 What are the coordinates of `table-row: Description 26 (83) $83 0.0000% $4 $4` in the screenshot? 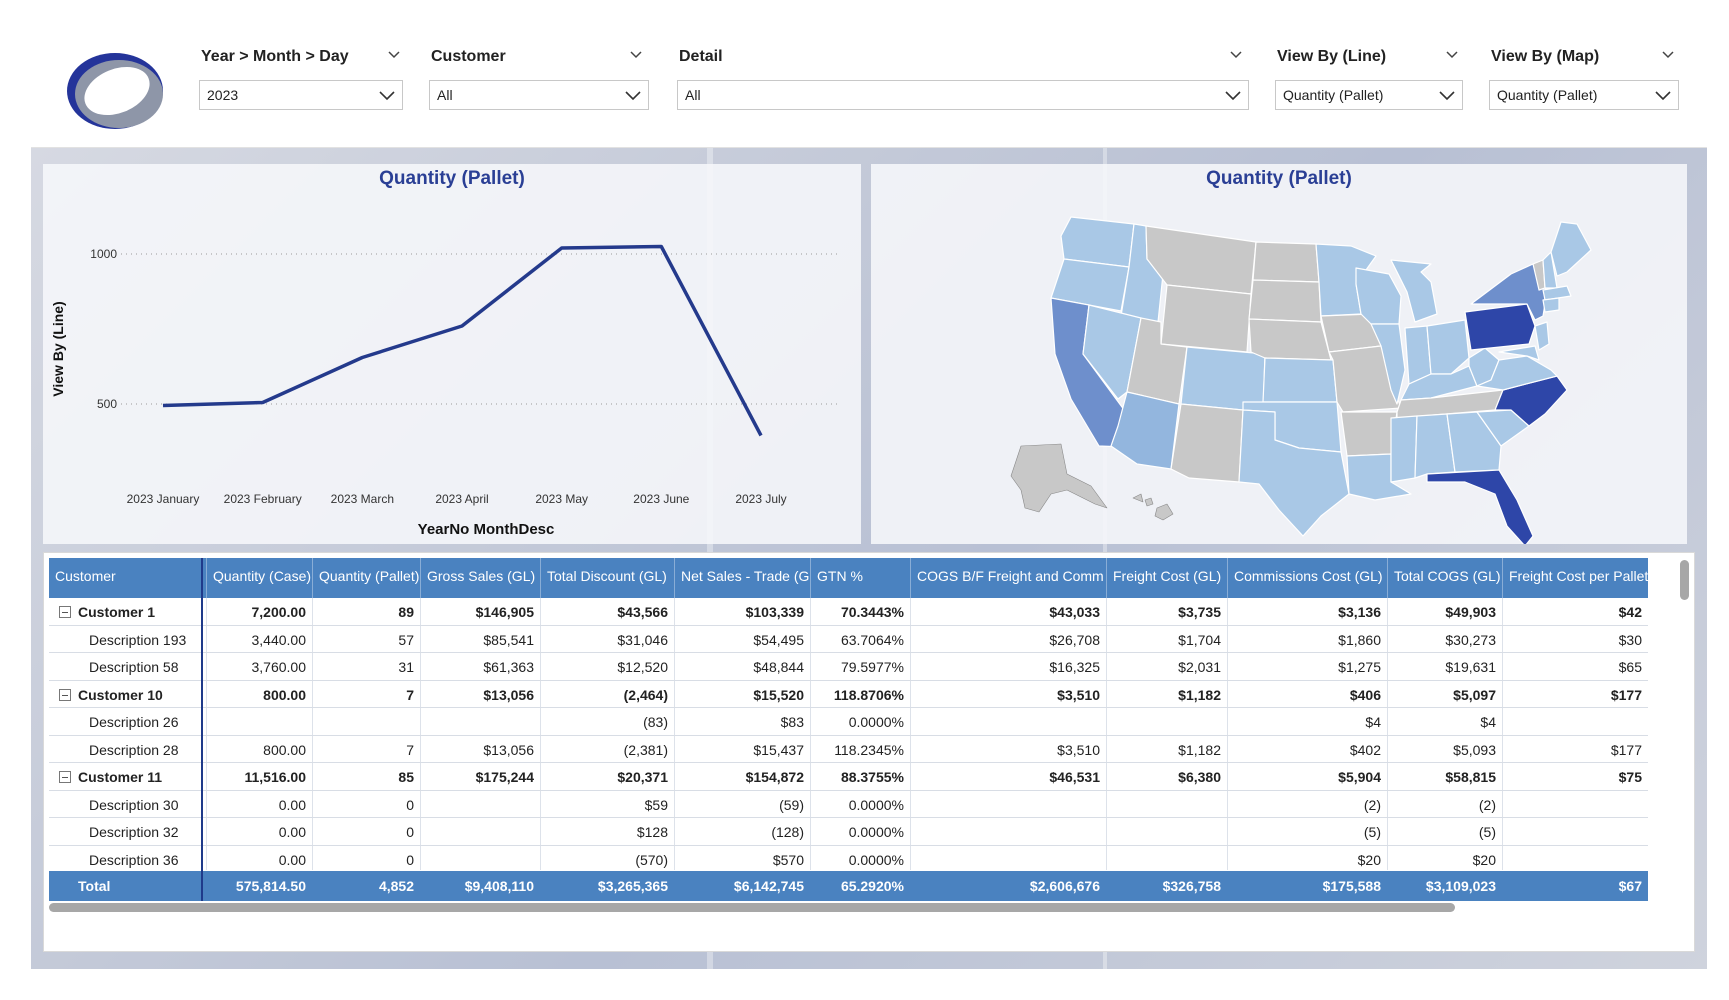 It's located at (848, 722).